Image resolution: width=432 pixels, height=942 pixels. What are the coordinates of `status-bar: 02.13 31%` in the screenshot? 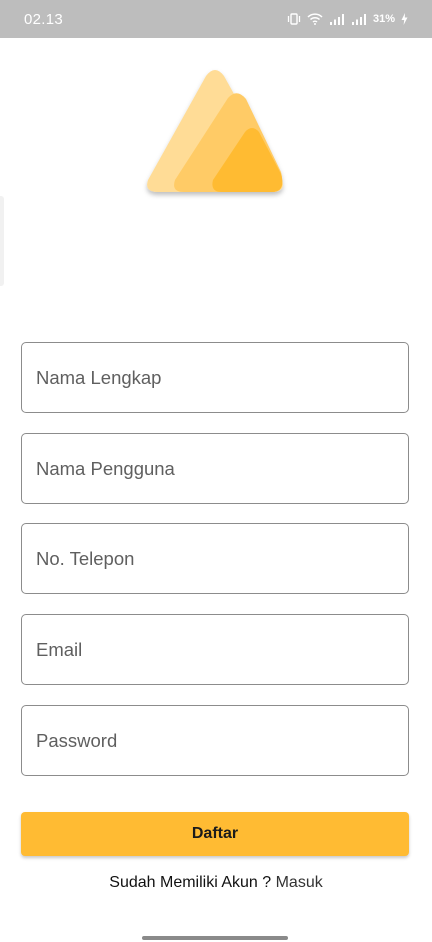 It's located at (216, 19).